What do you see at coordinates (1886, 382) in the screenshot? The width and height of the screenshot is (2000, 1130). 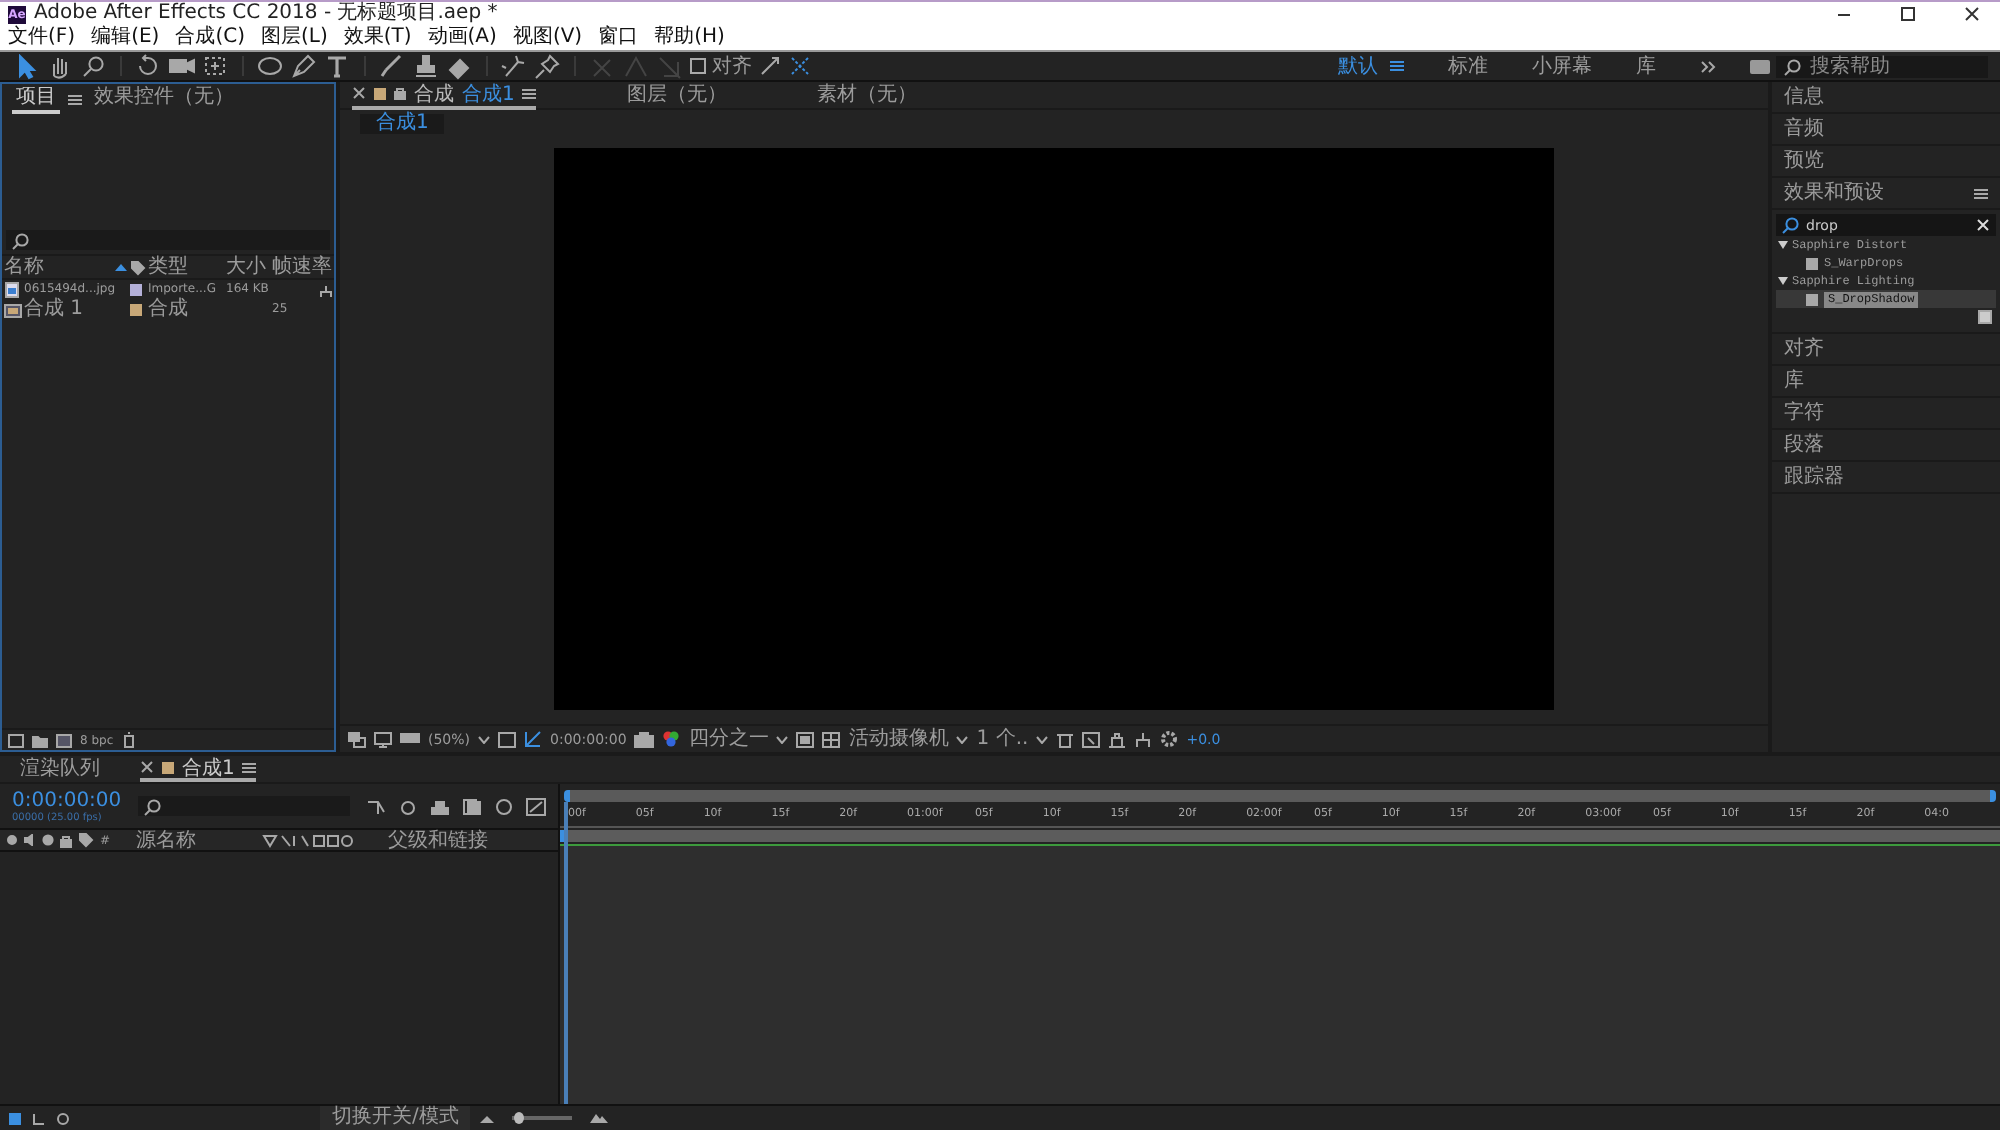 I see `panel-header: 库` at bounding box center [1886, 382].